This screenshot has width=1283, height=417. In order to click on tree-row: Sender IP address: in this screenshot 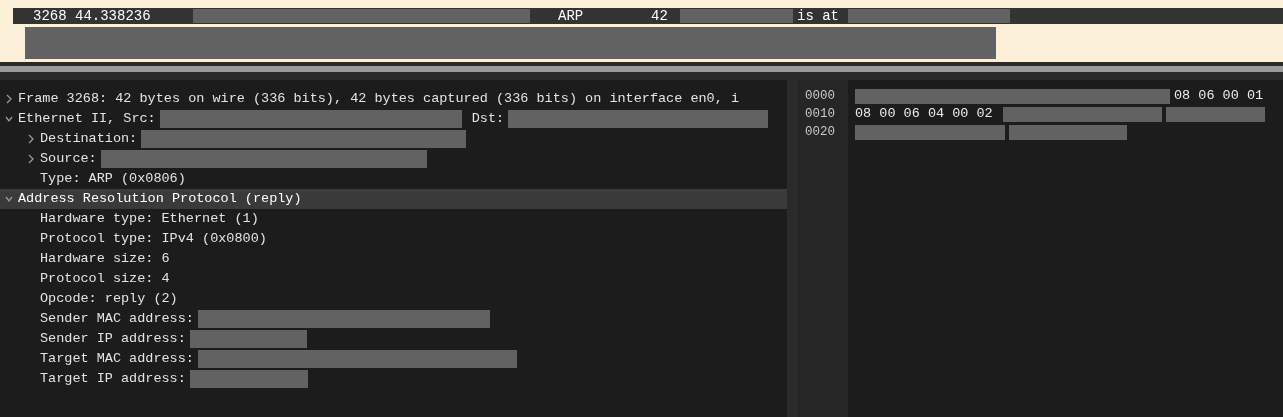, I will do `click(393, 339)`.